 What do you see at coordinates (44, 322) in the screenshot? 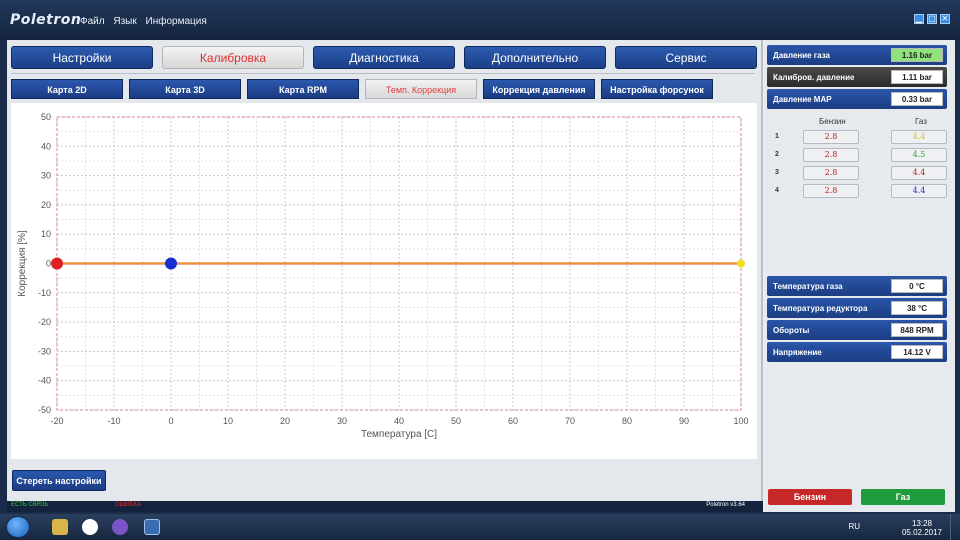
I see `y-tick-label: -20` at bounding box center [44, 322].